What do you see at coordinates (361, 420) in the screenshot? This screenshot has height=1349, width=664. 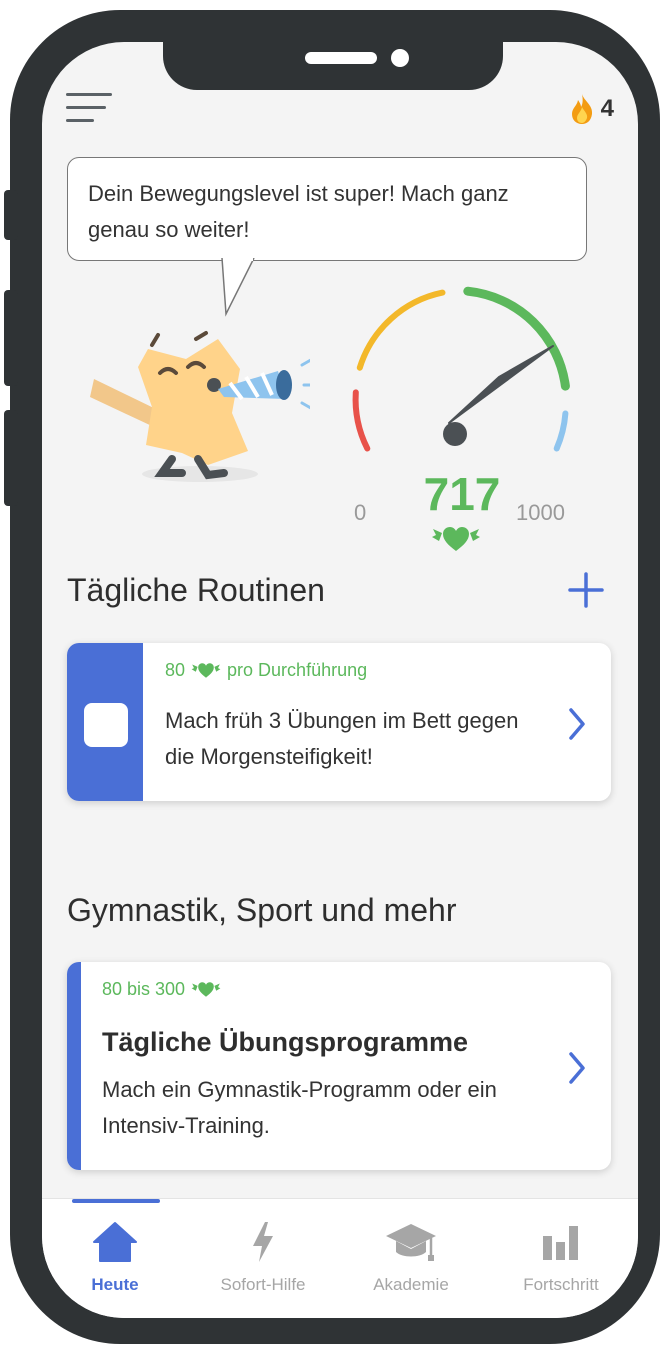 I see `gauge-arc-red` at bounding box center [361, 420].